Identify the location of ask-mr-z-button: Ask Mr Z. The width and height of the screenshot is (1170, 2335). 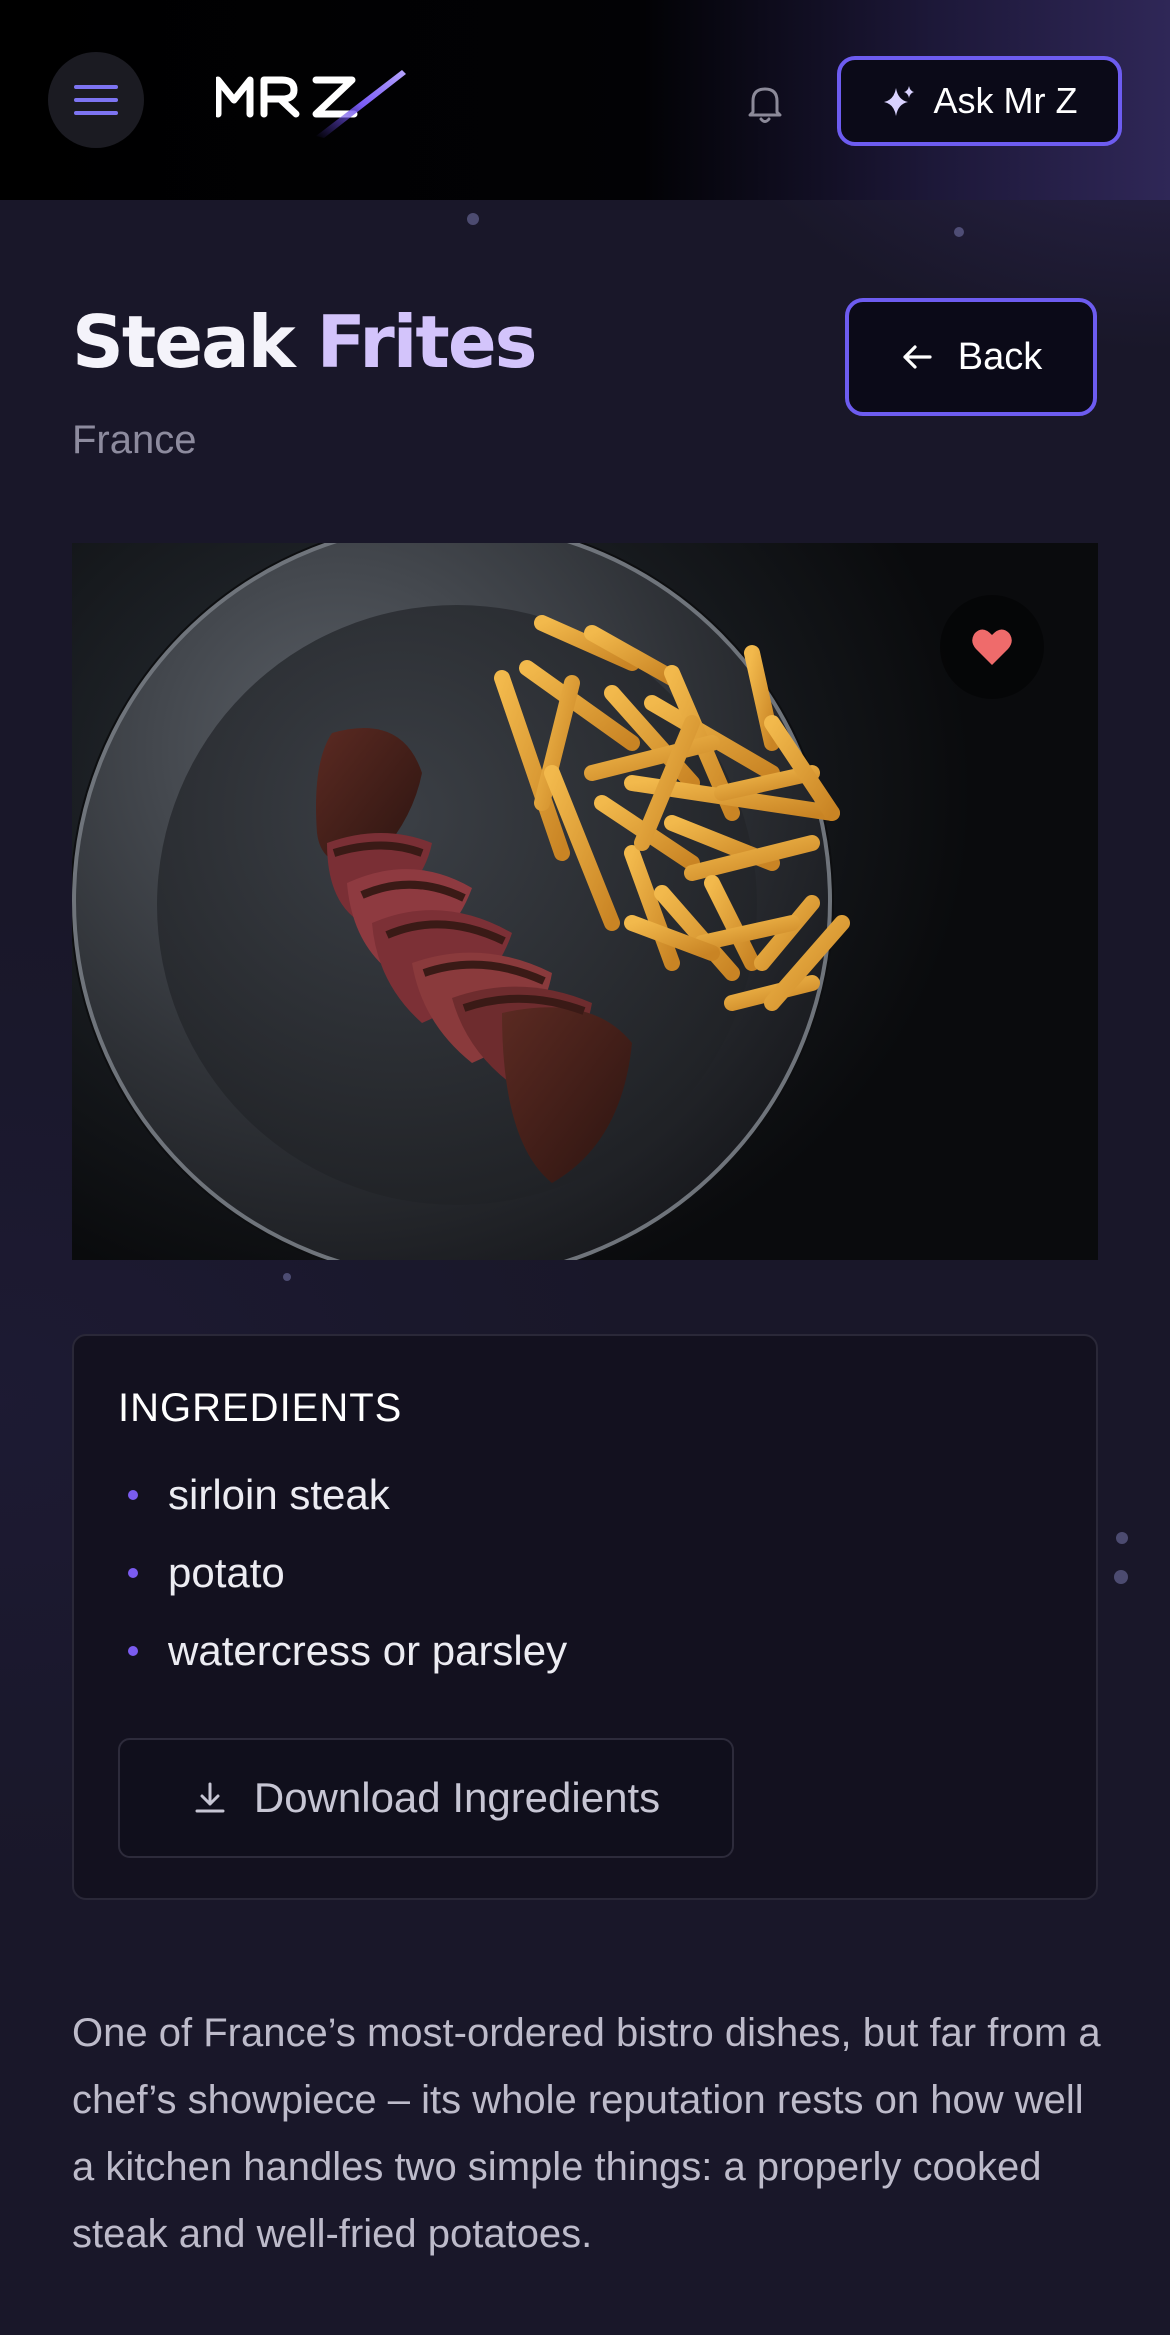
(979, 101).